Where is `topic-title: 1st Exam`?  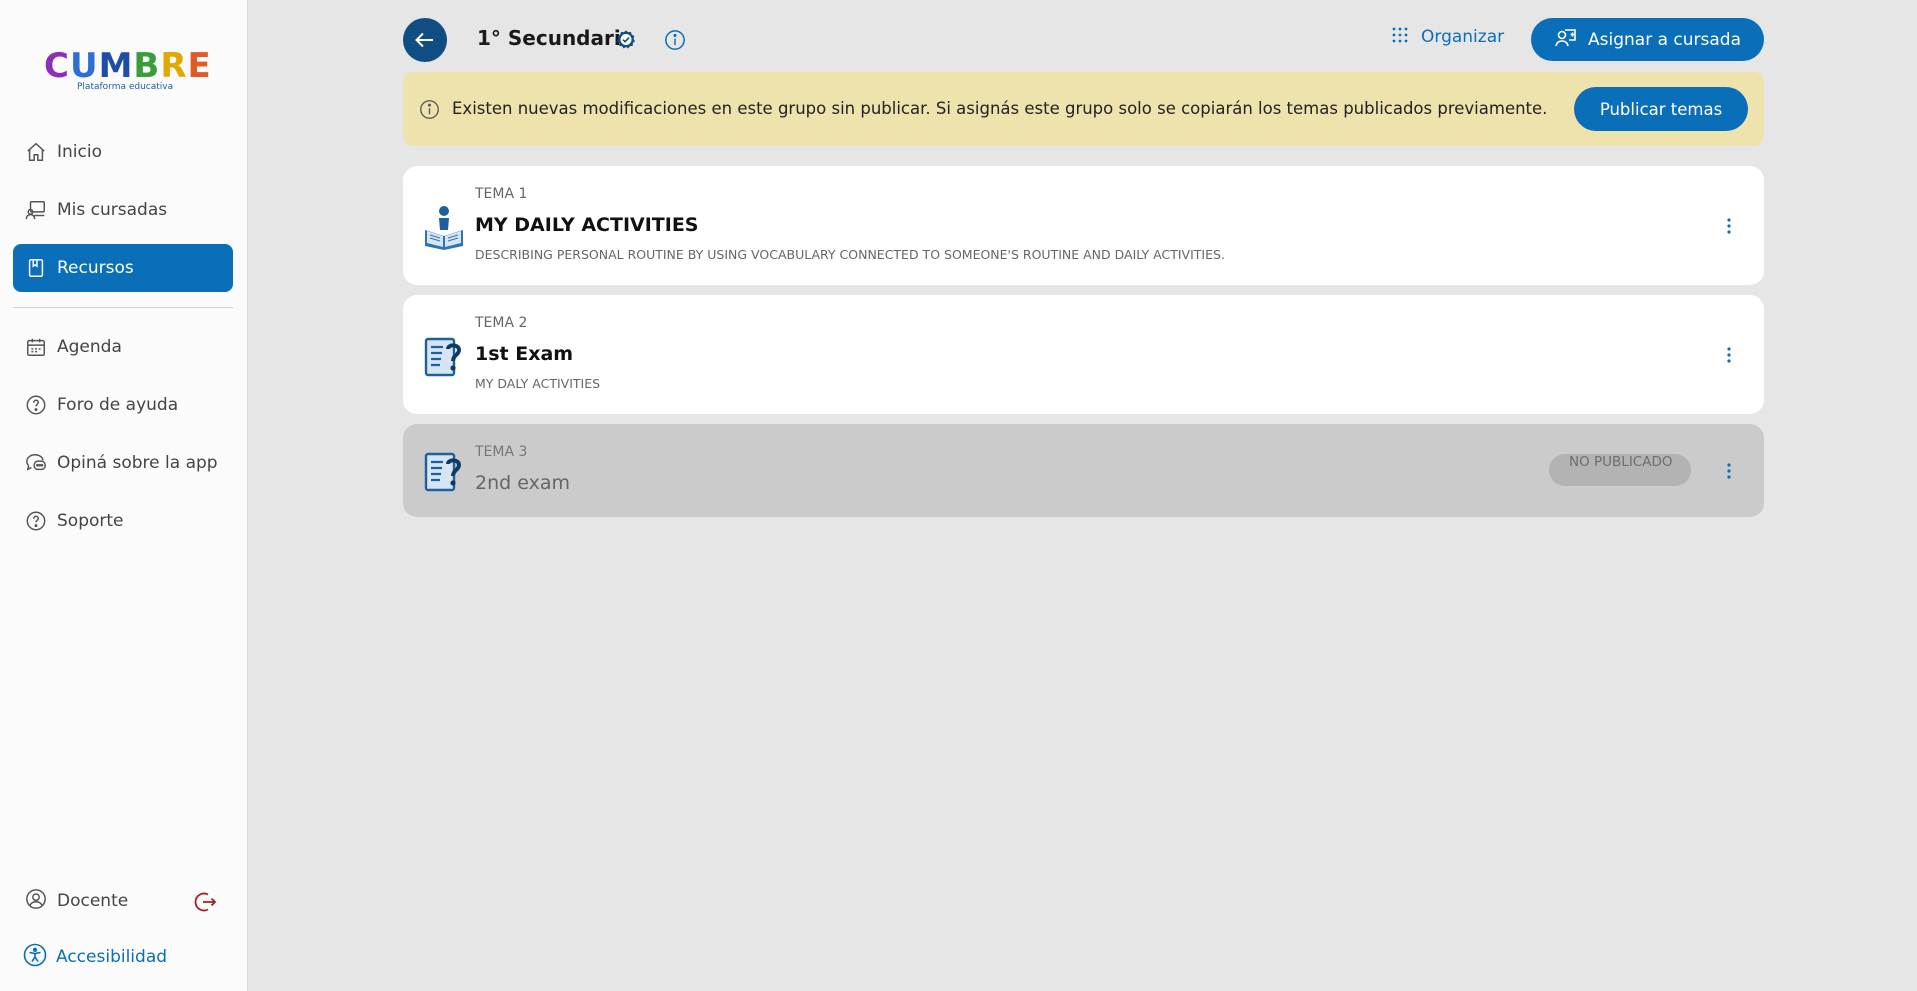 topic-title: 1st Exam is located at coordinates (524, 354).